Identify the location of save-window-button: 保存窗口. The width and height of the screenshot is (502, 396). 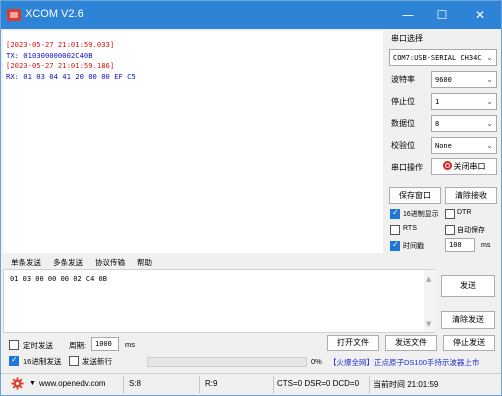
(415, 195).